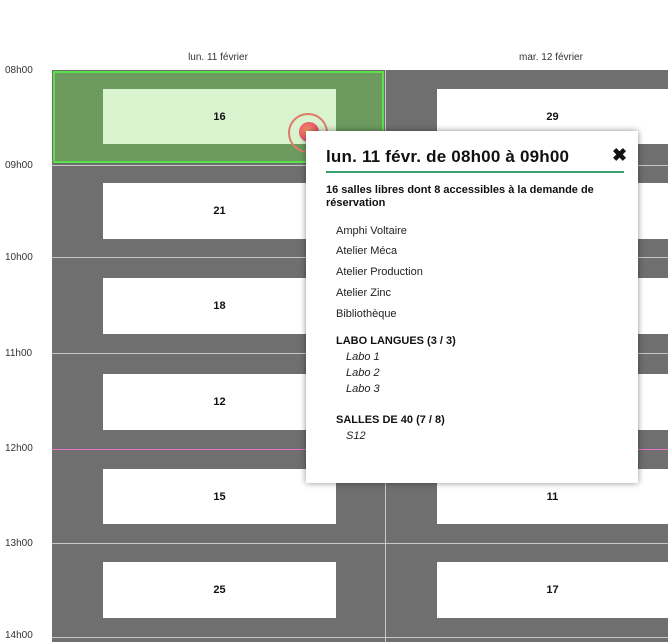  What do you see at coordinates (363, 357) in the screenshot?
I see `group-room-item: Labo 1` at bounding box center [363, 357].